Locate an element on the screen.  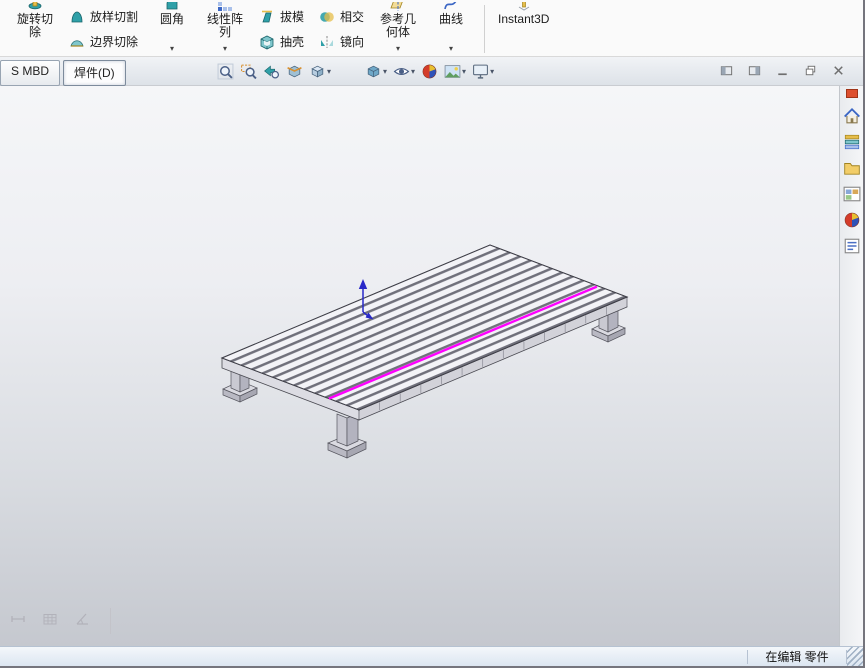
angle-icon is located at coordinates (82, 619).